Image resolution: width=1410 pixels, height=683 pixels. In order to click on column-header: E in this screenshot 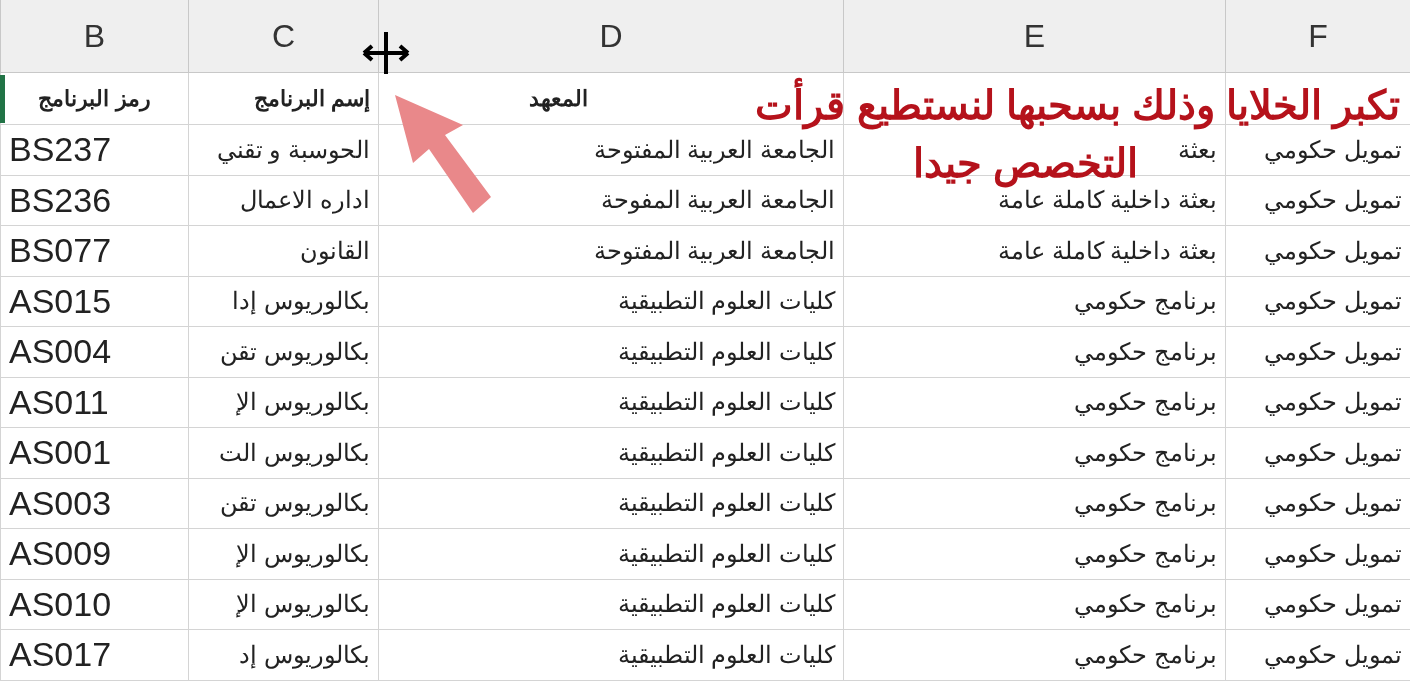, I will do `click(1034, 36)`.